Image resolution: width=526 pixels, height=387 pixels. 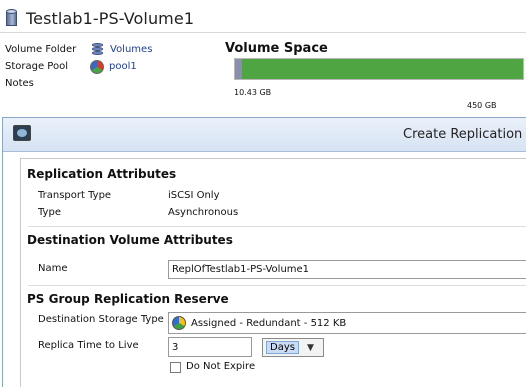 What do you see at coordinates (53, 268) in the screenshot?
I see `name-label: Name` at bounding box center [53, 268].